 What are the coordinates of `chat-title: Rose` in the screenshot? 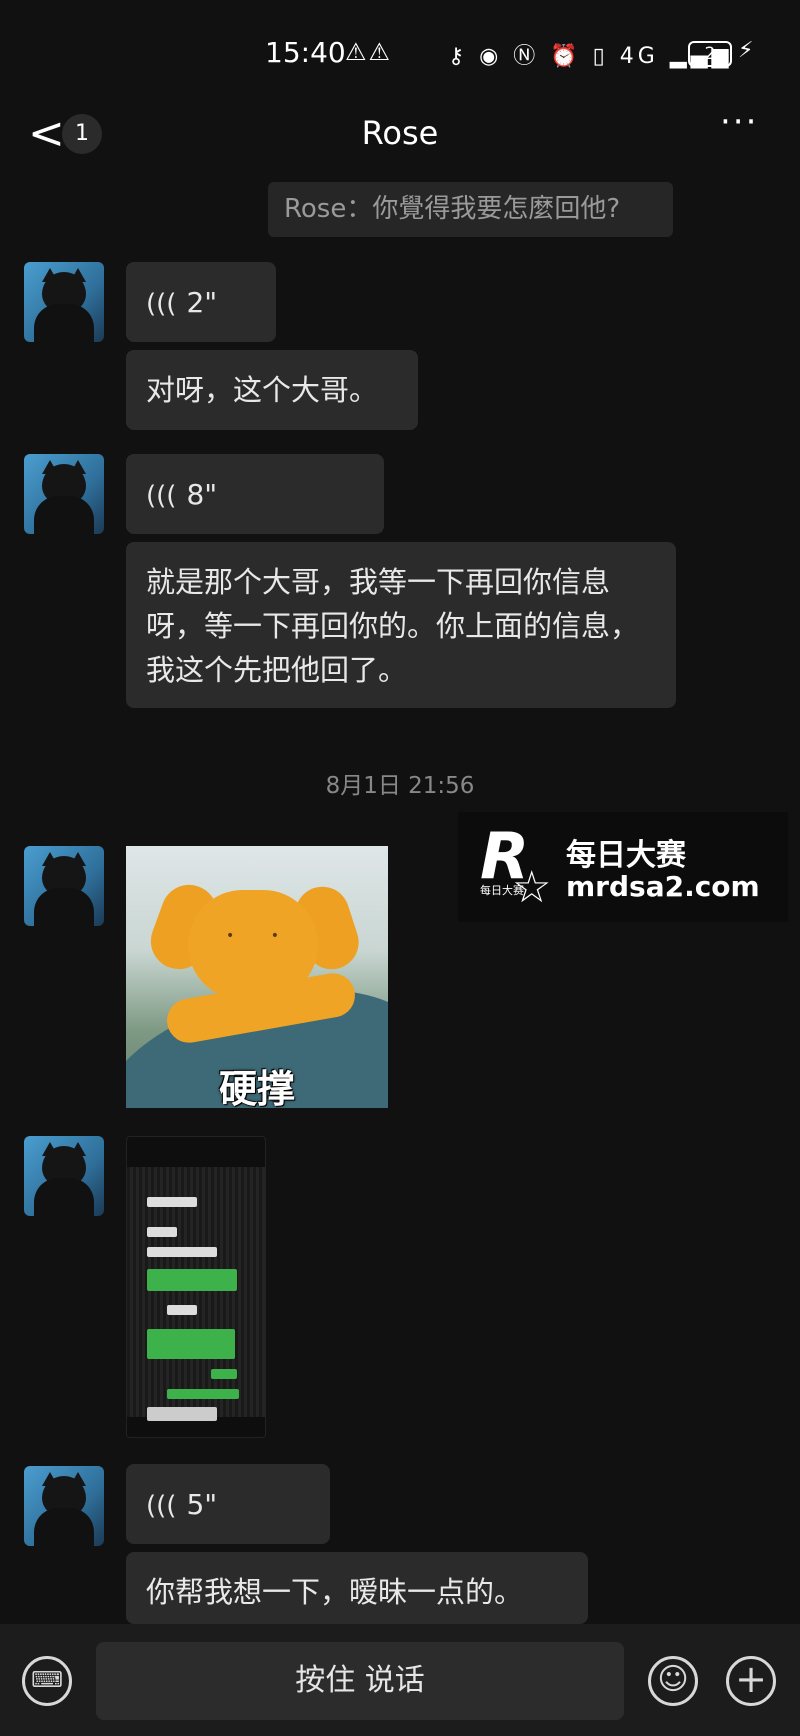 It's located at (400, 133).